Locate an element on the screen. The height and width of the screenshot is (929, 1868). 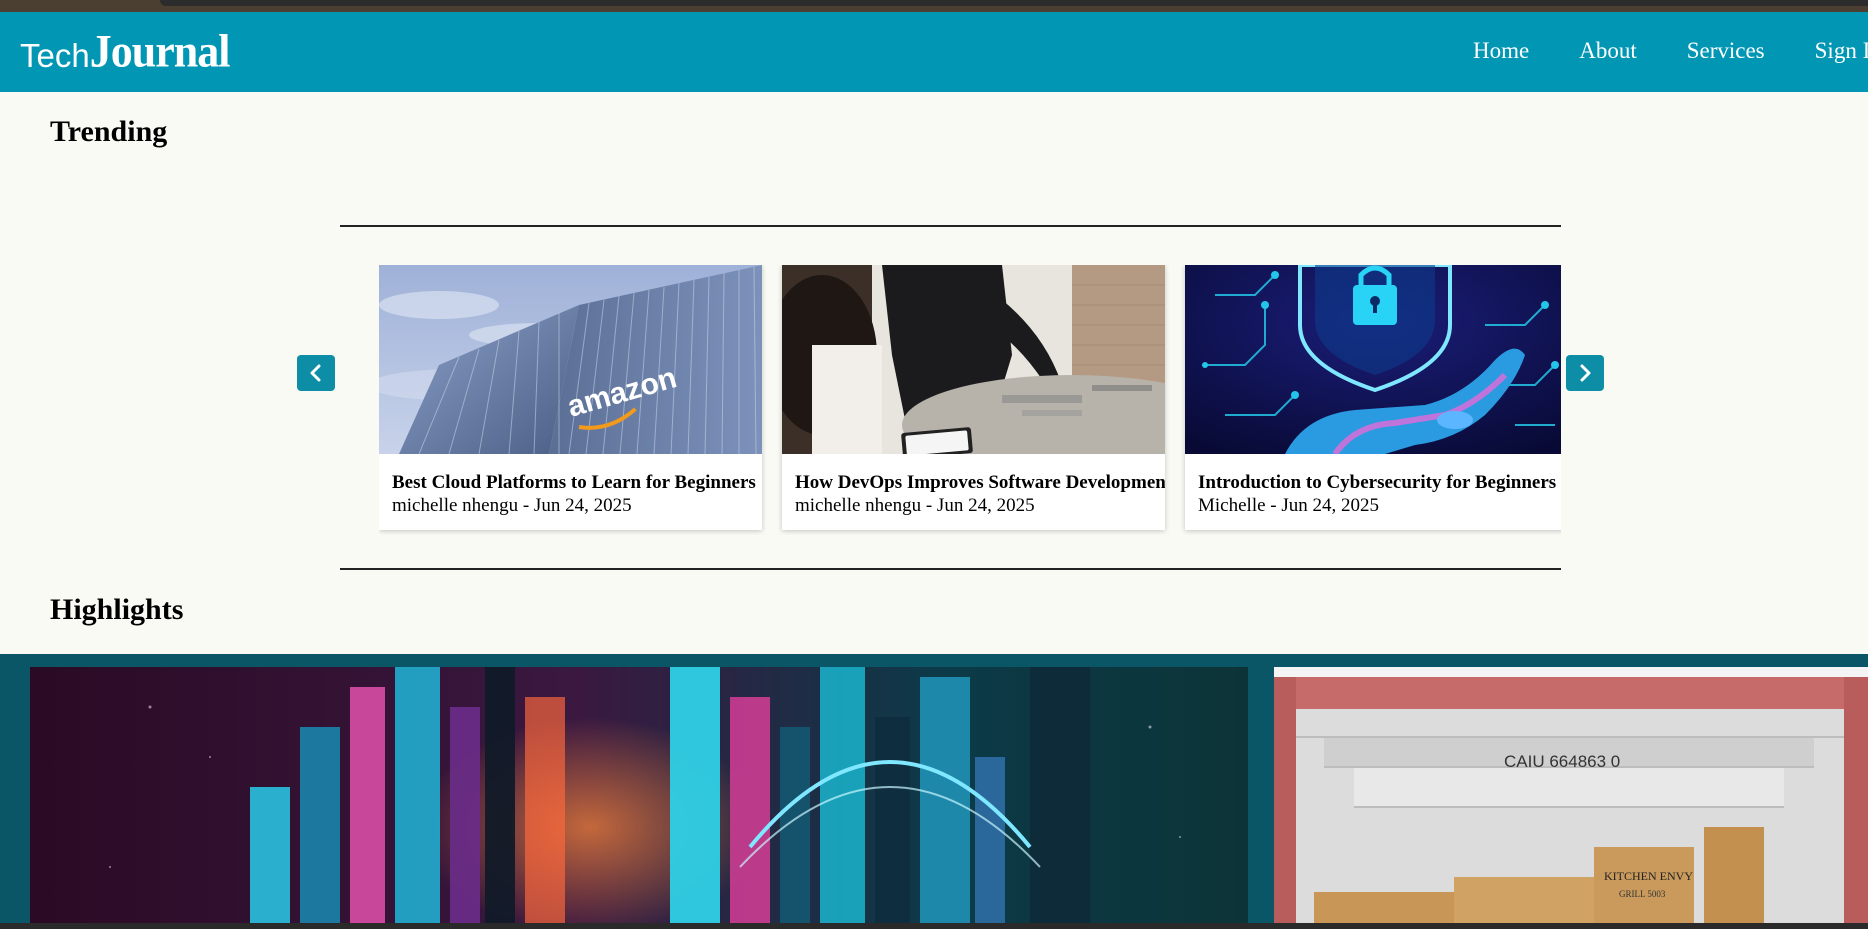
logo-tech: Tech is located at coordinates (55, 55).